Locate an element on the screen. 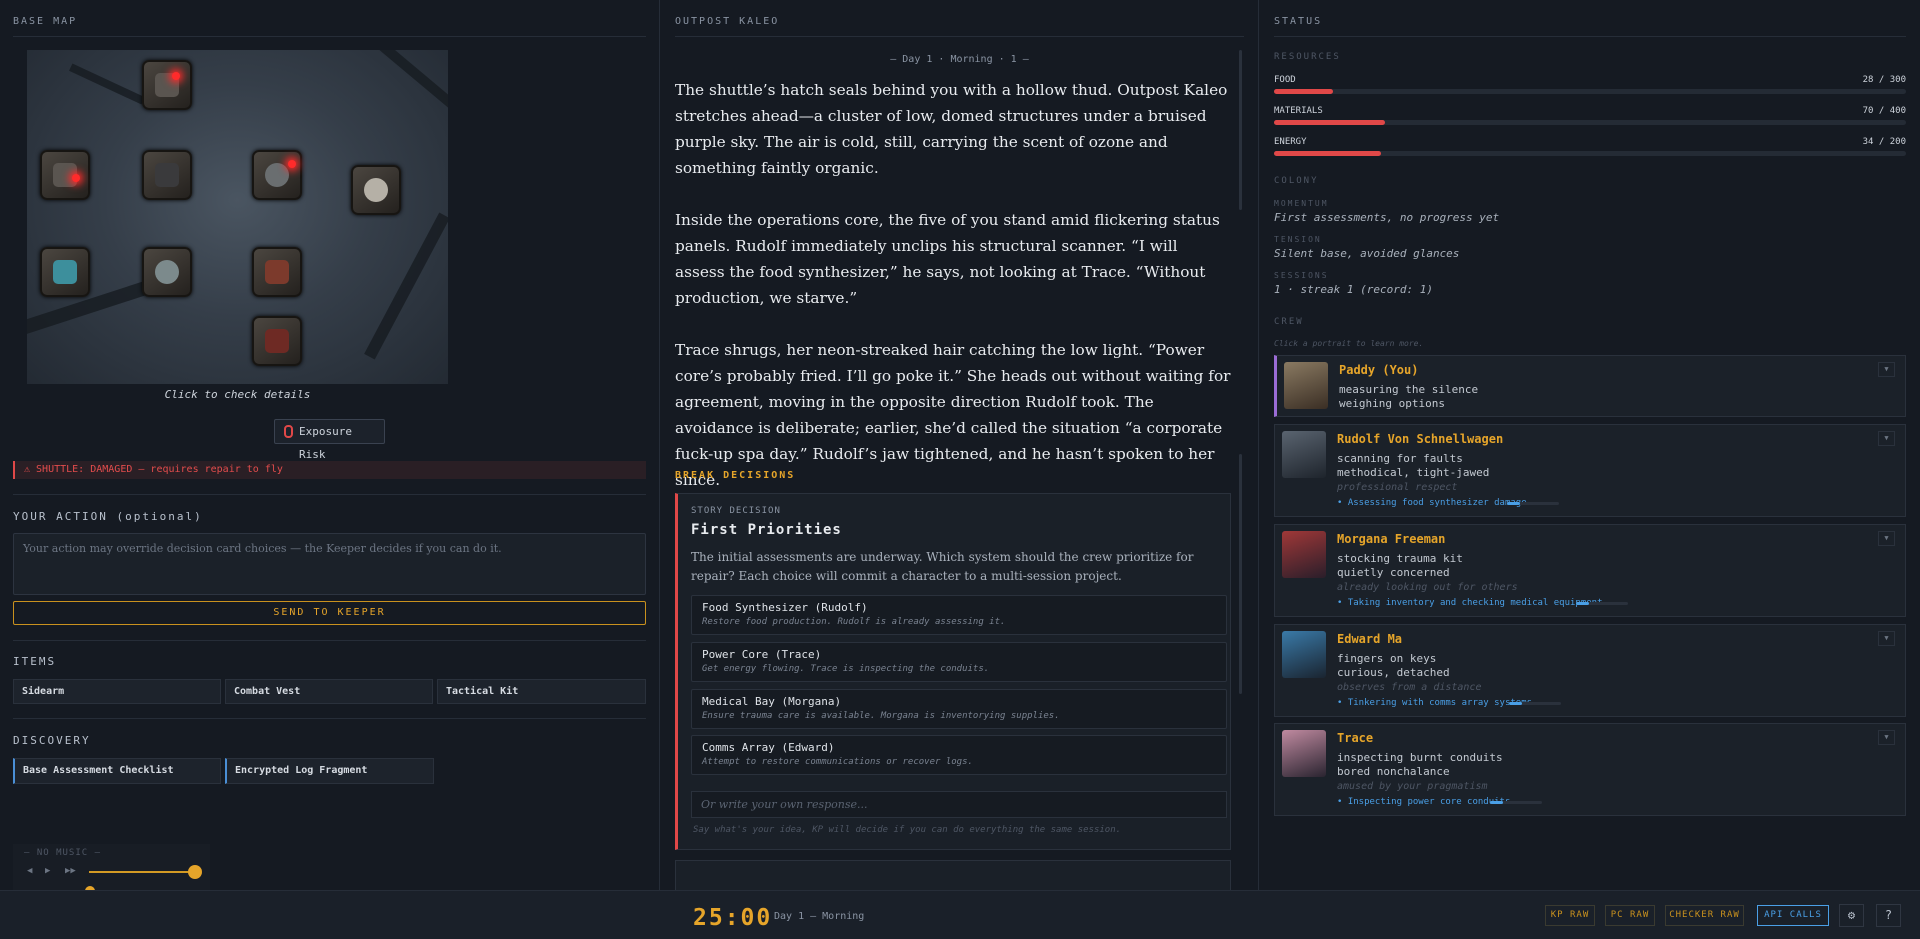  crew-relation: observes from a distance is located at coordinates (1409, 687).